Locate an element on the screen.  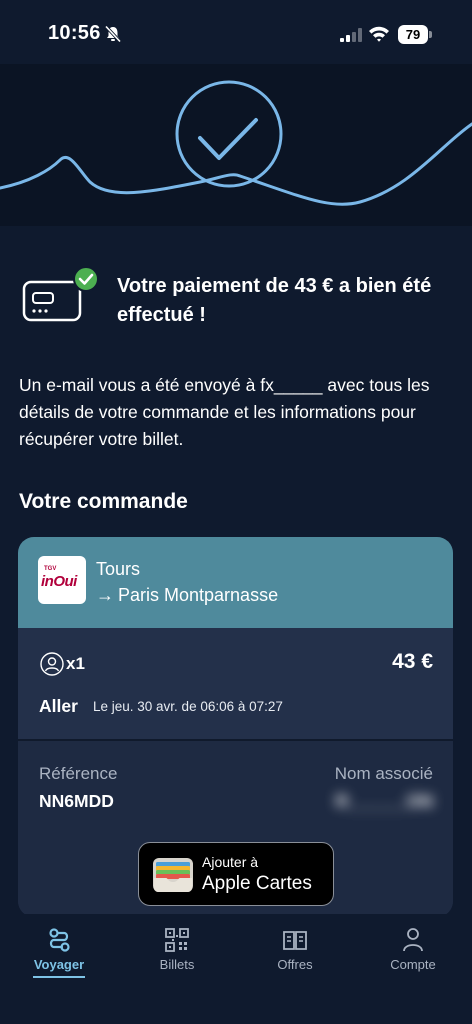
destination-row: → Paris Montparnasse is located at coordinates (187, 595).